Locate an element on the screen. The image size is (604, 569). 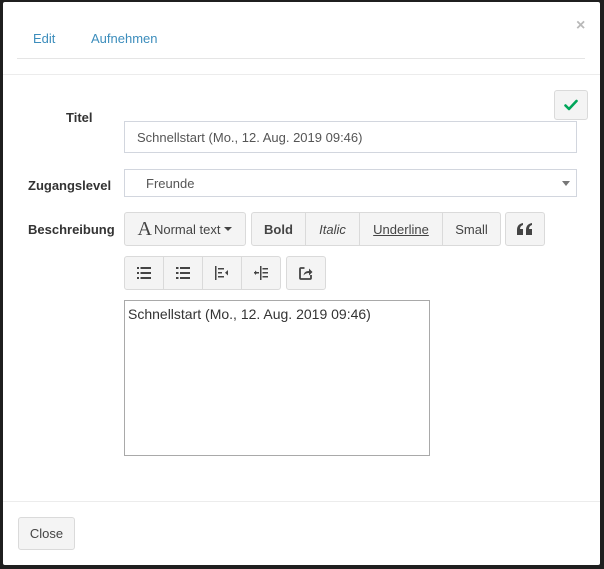
access-level-value: Freunde is located at coordinates (170, 183).